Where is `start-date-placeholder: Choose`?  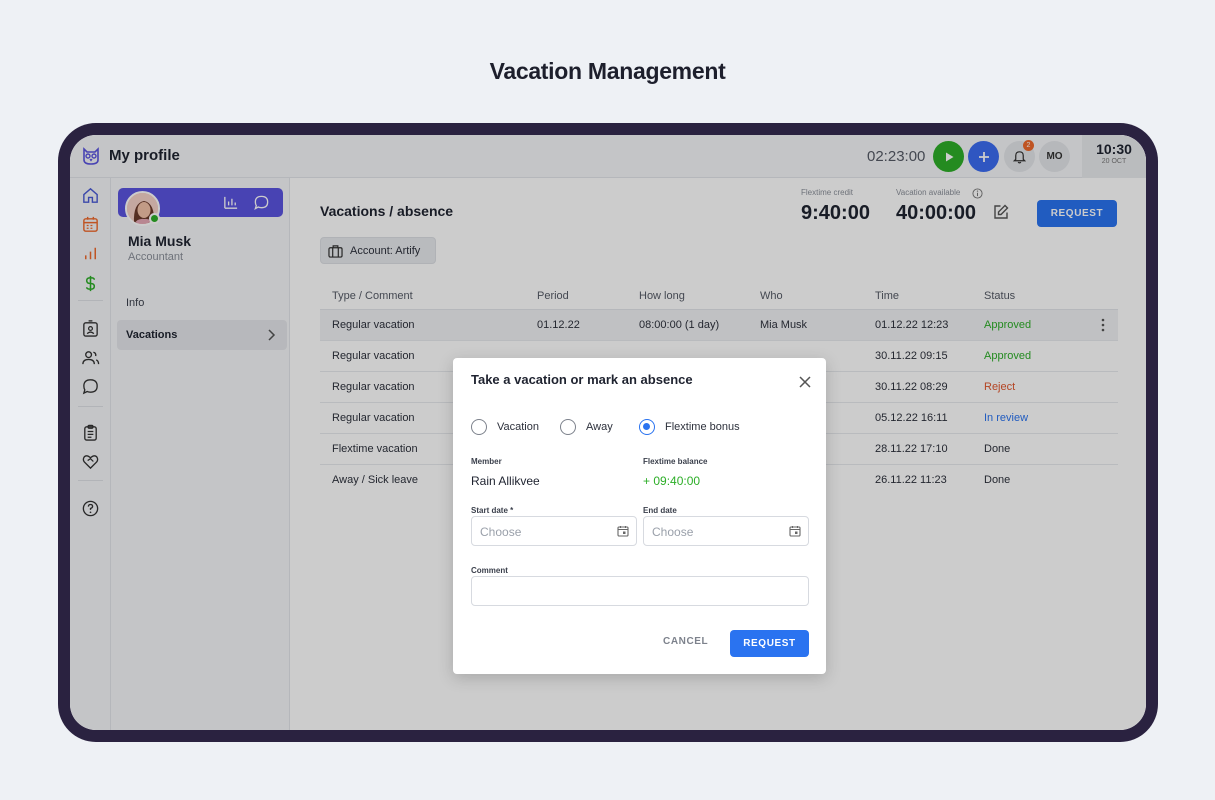
start-date-placeholder: Choose is located at coordinates (501, 532).